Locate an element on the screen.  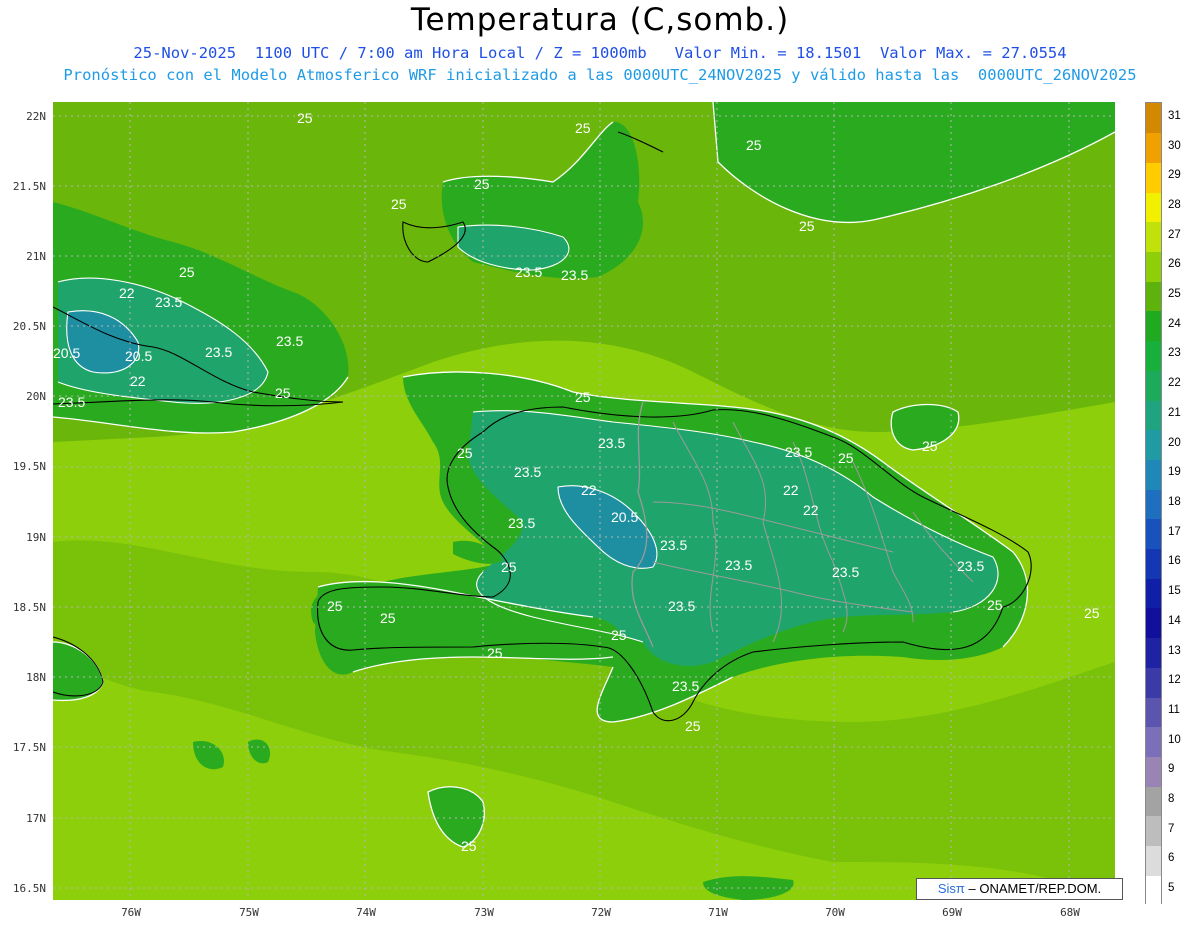
credit-org: – ONAMET/REP.DOM. is located at coordinates (1035, 888).